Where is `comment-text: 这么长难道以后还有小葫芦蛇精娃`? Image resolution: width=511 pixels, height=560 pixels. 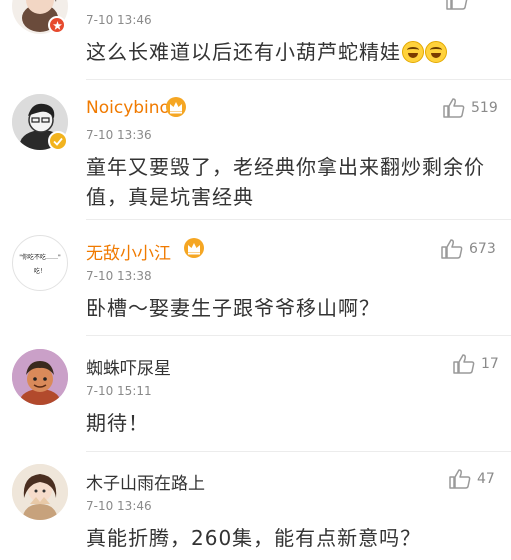
comment-text: 这么长难道以后还有小葫芦蛇精娃 is located at coordinates (292, 52).